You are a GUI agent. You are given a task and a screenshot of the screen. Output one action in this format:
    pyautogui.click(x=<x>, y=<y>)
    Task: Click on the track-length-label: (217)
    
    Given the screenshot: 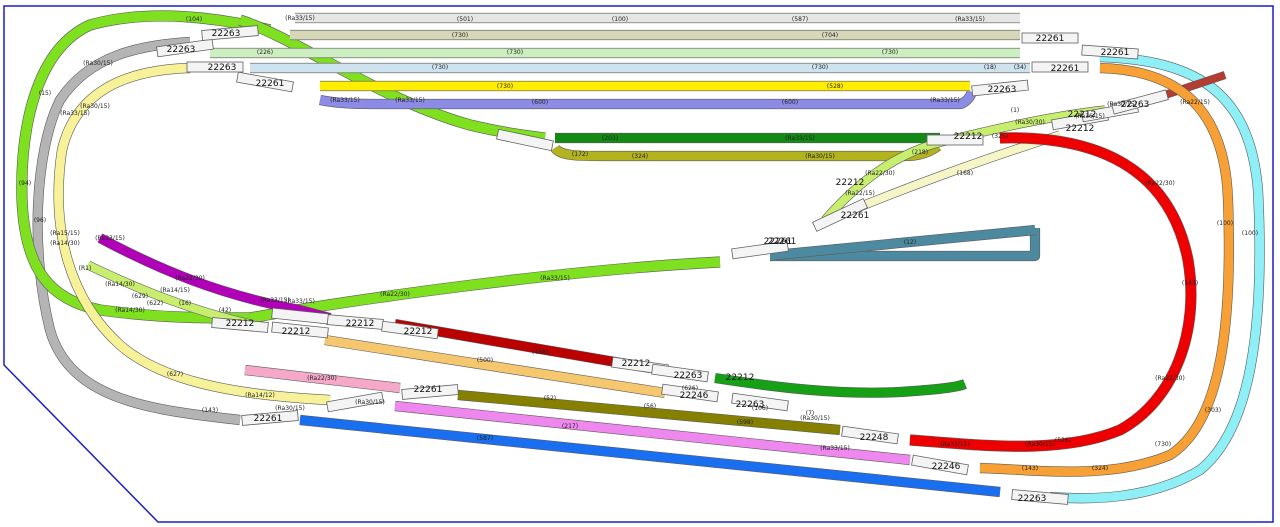 What is the action you would take?
    pyautogui.click(x=570, y=426)
    